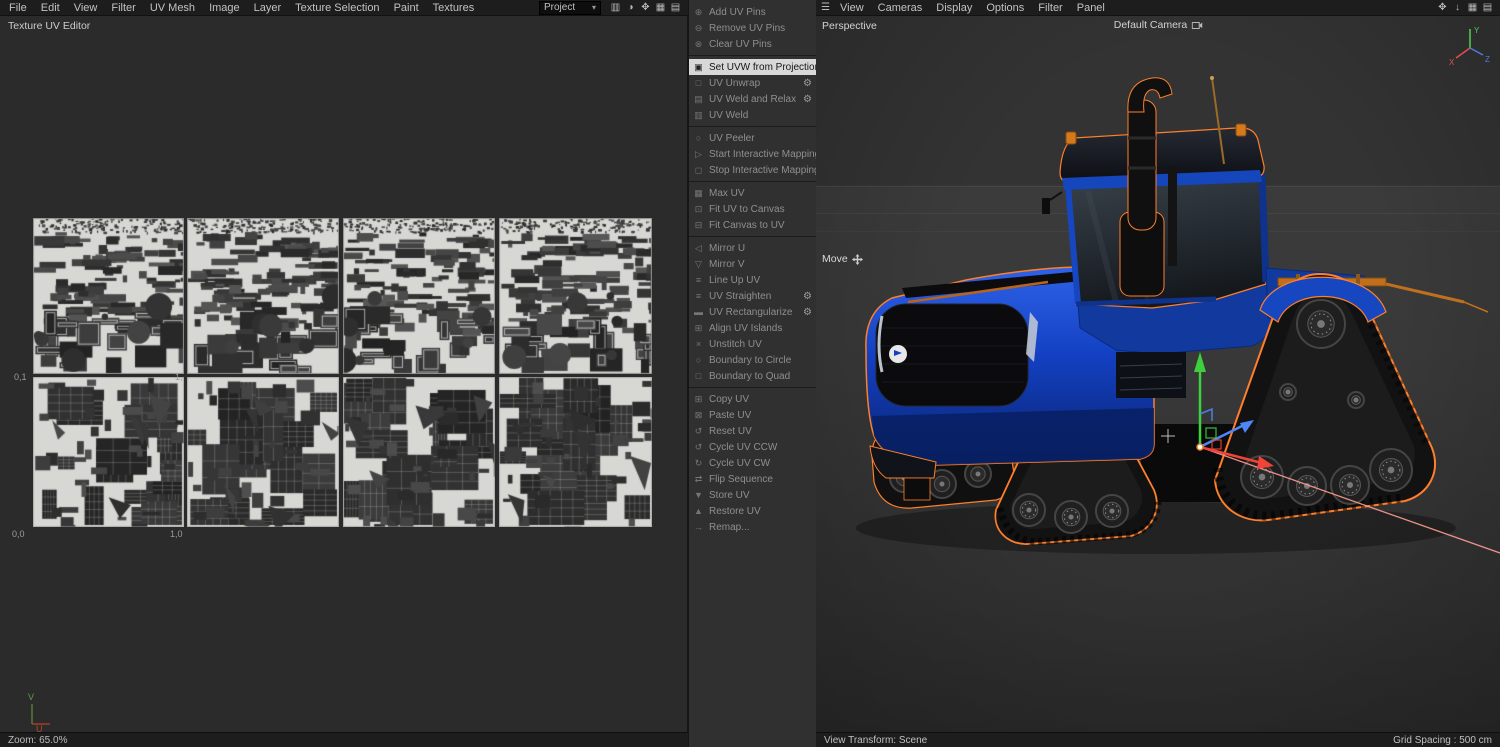  I want to click on uv-command-align-uv-islands: ⊞ Align UV Islands, so click(752, 328).